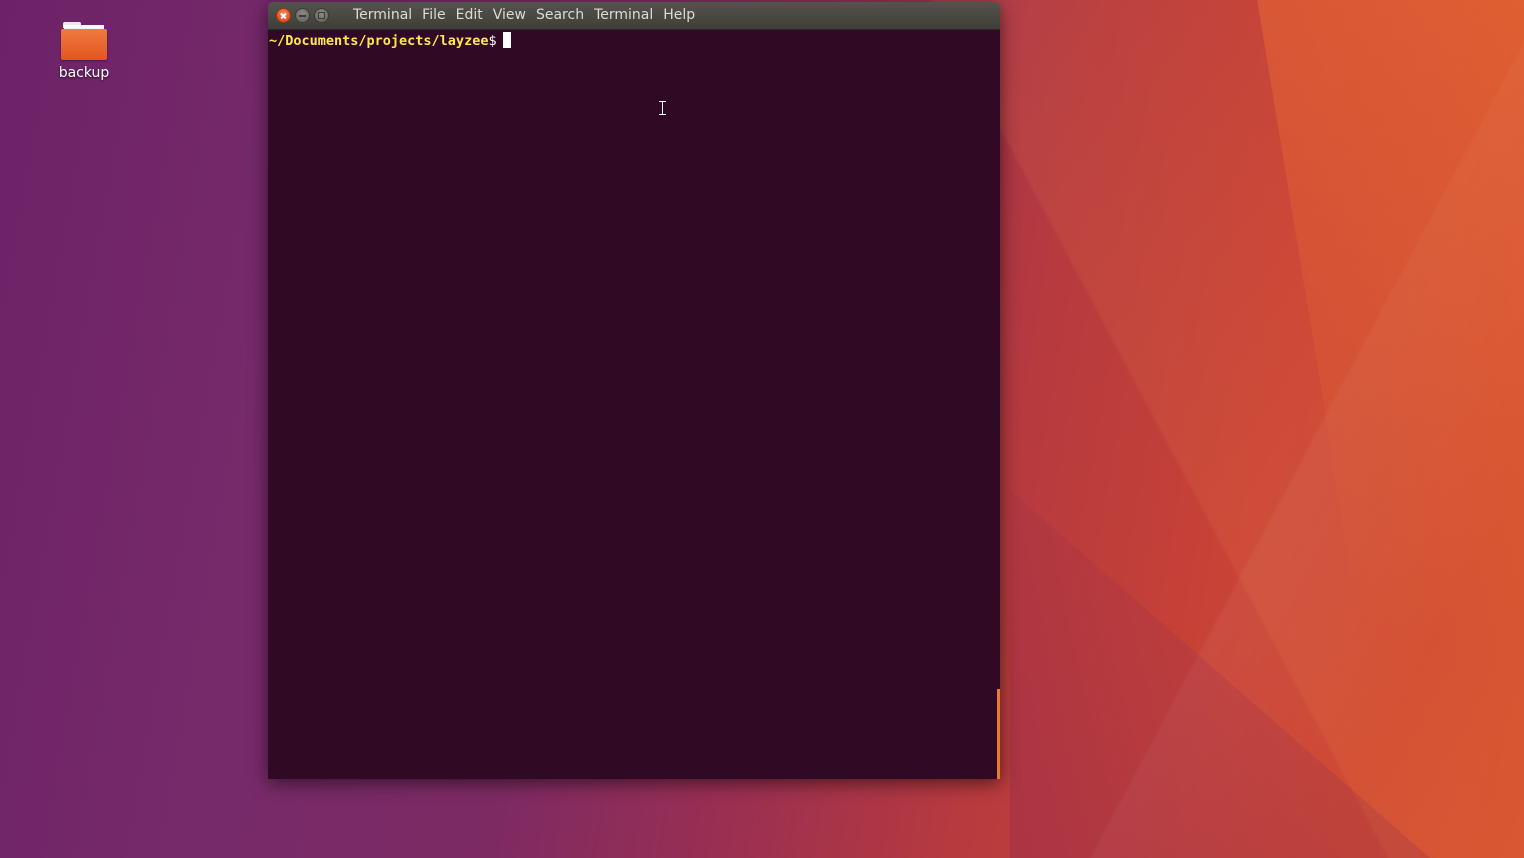  Describe the element at coordinates (283, 15) in the screenshot. I see `close-icon` at that location.